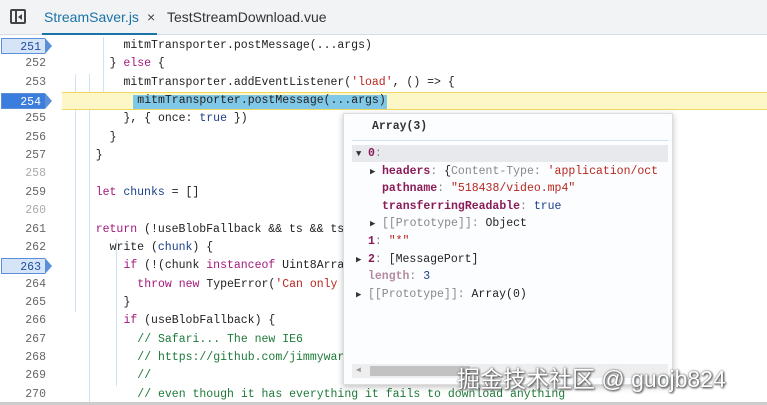  Describe the element at coordinates (241, 266) in the screenshot. I see `code-token: instanceof` at that location.